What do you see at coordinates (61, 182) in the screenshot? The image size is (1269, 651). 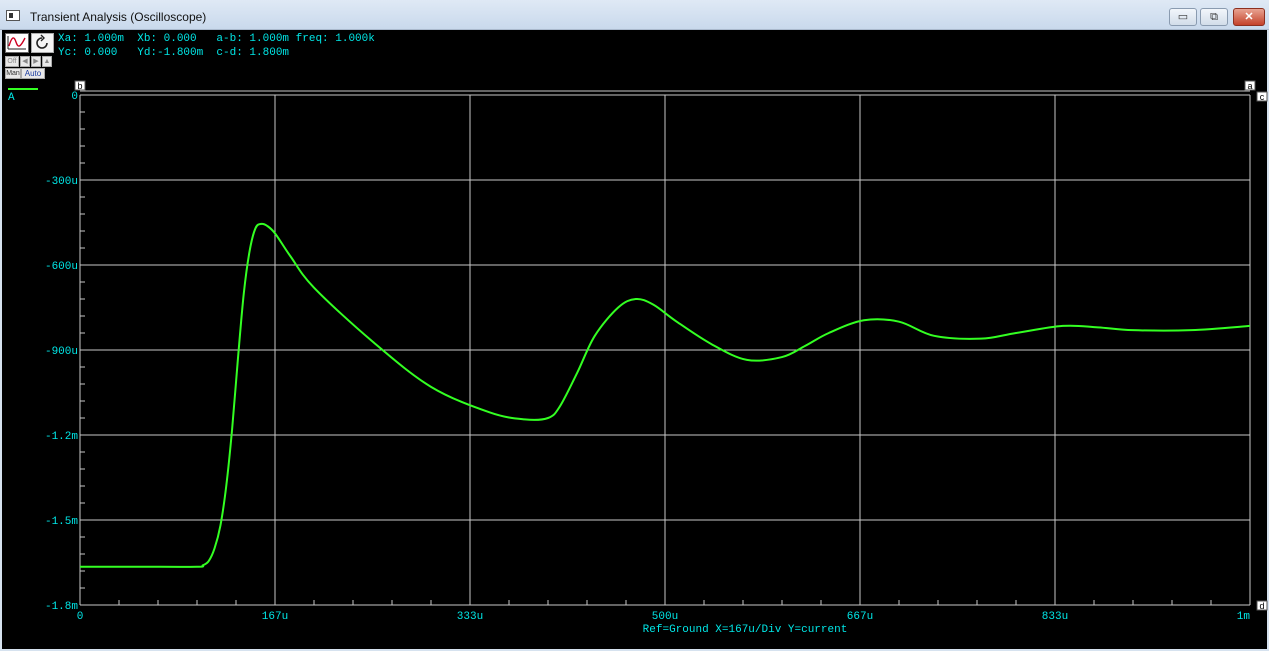 I see `y-tick-label: -300u` at bounding box center [61, 182].